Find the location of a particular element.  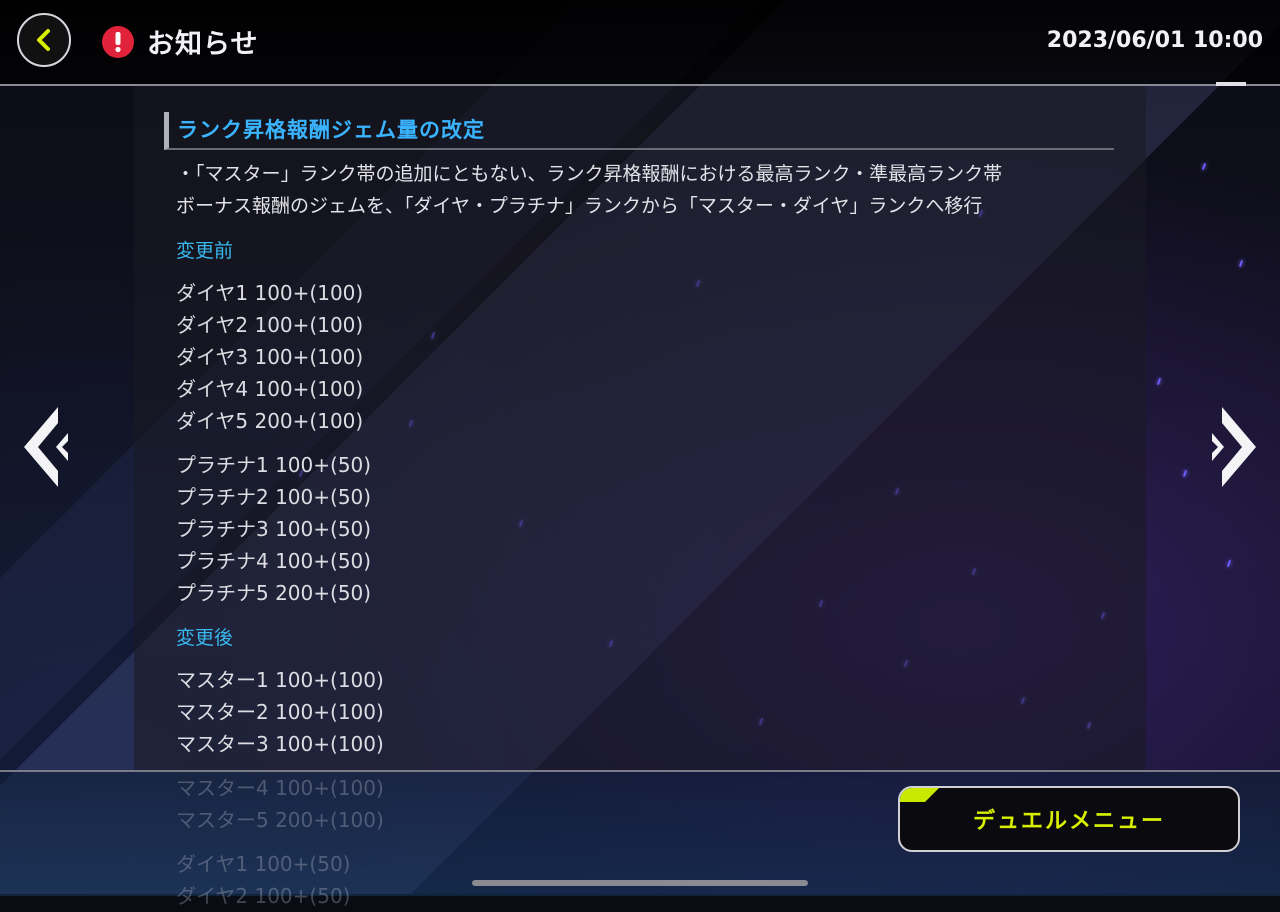

duel-menu-button: デュエルメニュー is located at coordinates (1069, 819).